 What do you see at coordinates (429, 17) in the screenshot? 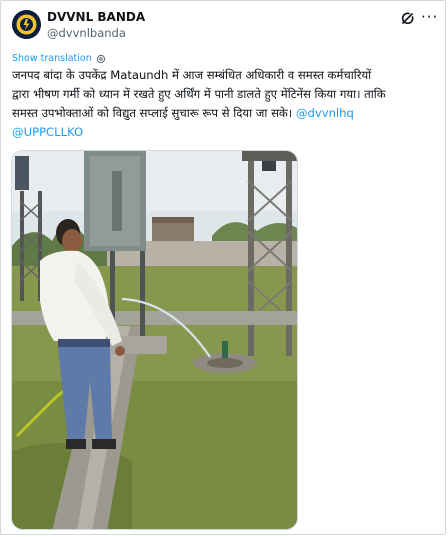
I see `more-options-button: ···` at bounding box center [429, 17].